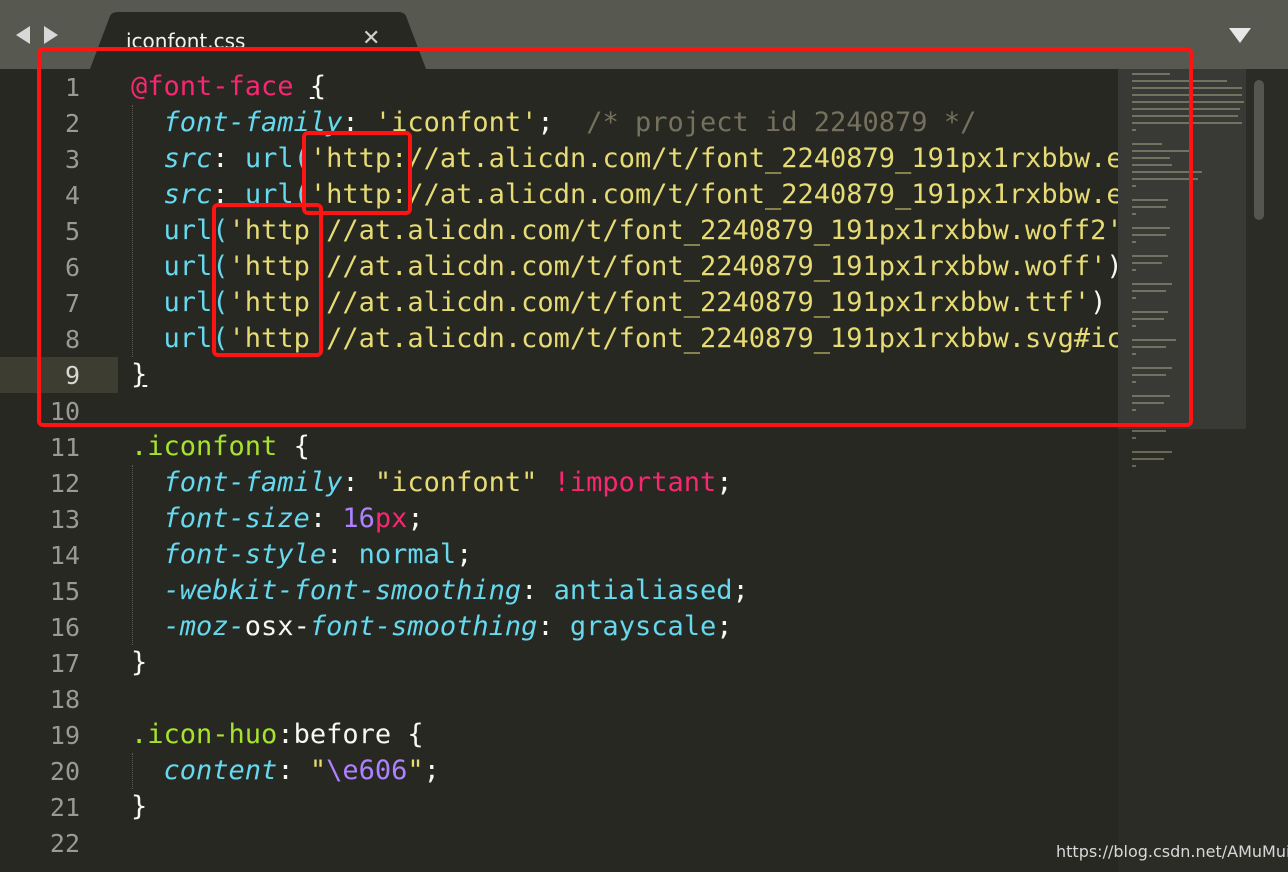 The image size is (1288, 872). I want to click on code-line-21: }, so click(139, 807).